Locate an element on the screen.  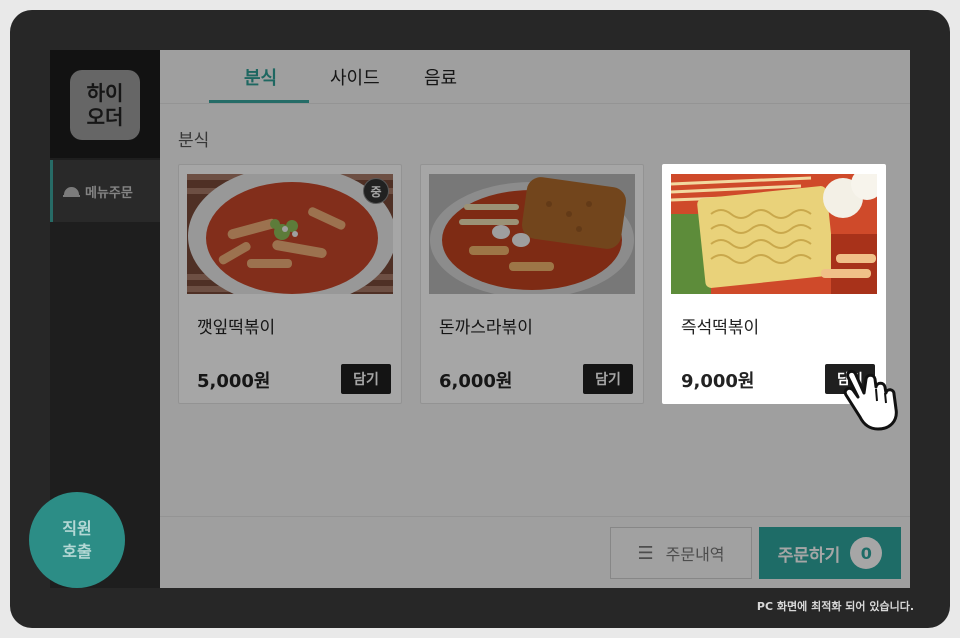
staff-call-line-1: 직원 is located at coordinates (77, 528).